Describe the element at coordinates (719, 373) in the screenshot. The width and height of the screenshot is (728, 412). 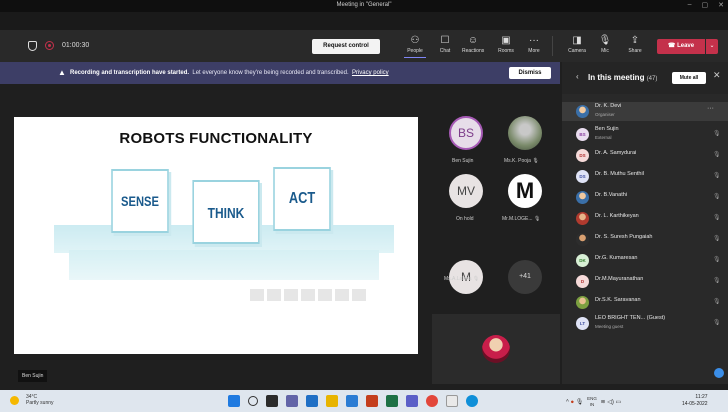
I see `notification-dot` at that location.